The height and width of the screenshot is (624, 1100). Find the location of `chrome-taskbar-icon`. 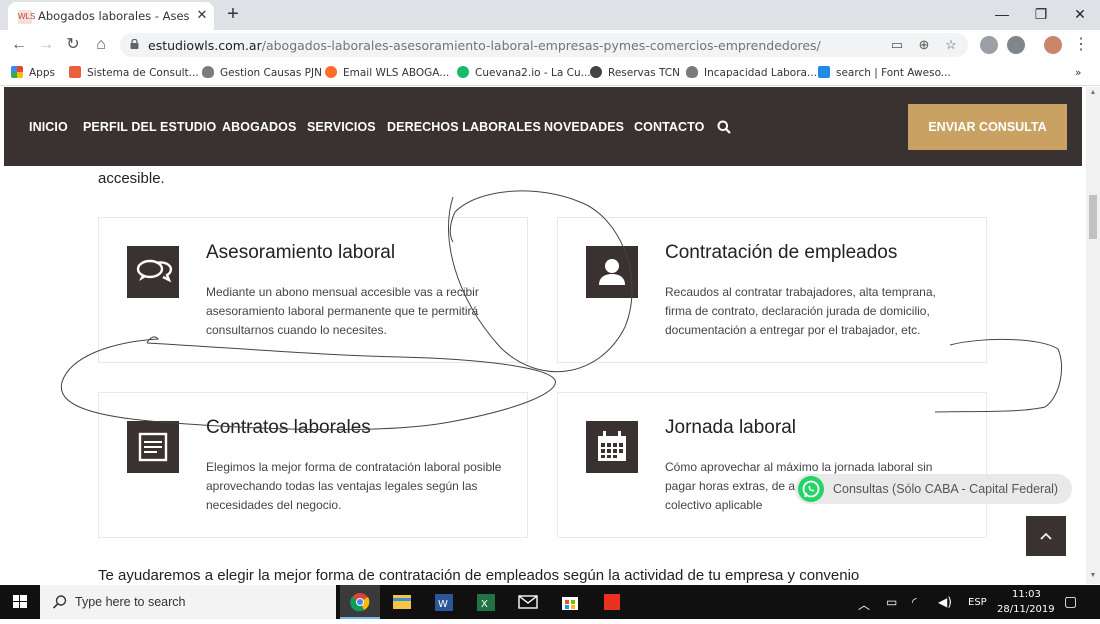

chrome-taskbar-icon is located at coordinates (360, 602).